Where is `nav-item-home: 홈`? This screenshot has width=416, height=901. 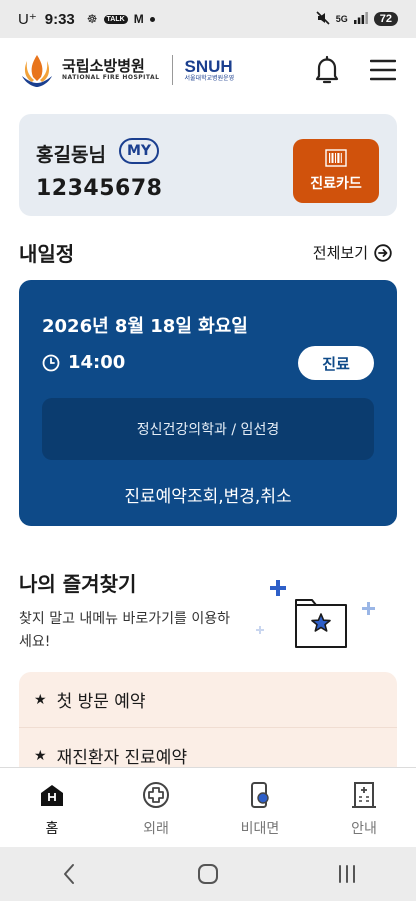
nav-item-home: 홈 is located at coordinates (52, 807).